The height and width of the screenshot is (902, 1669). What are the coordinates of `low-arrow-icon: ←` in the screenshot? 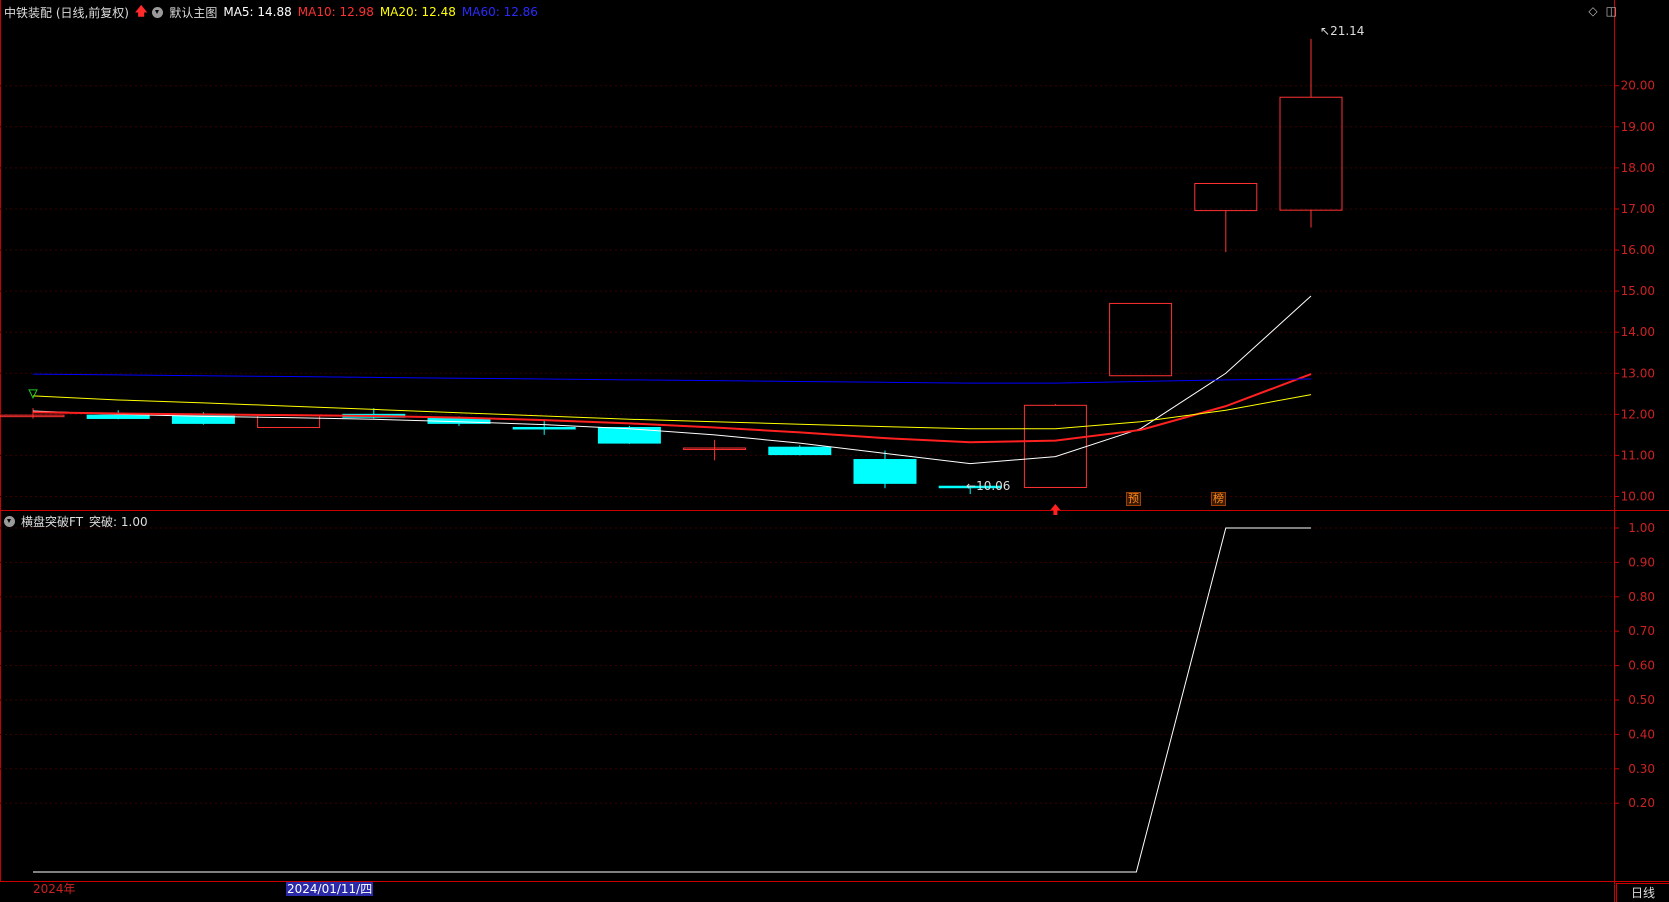 It's located at (971, 486).